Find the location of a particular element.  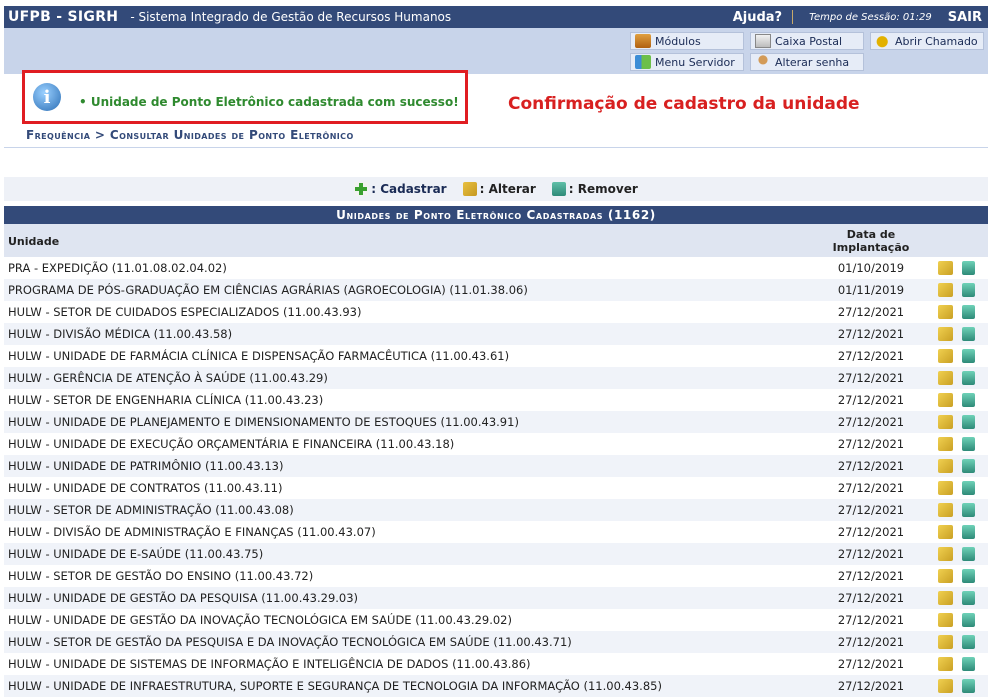

top-bar-right: Ajuda? Tempo de Sessão: 01:29 SAIR is located at coordinates (860, 17).